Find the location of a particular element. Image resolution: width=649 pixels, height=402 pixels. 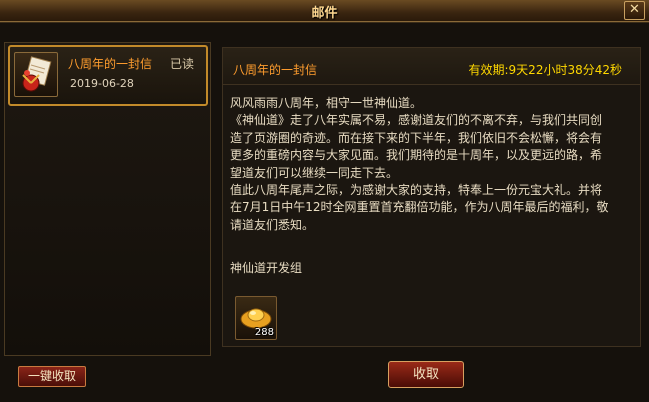

attachment-count: 288 is located at coordinates (264, 332).